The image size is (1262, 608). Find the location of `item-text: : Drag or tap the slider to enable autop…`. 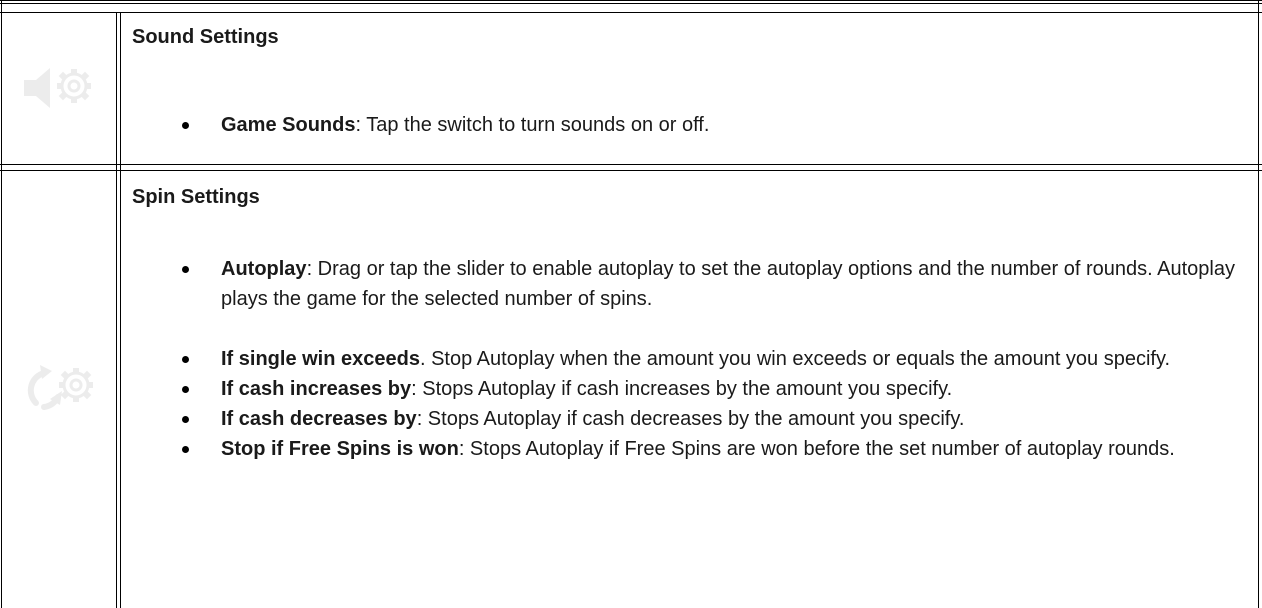

item-text: : Drag or tap the slider to enable autop… is located at coordinates (728, 284).